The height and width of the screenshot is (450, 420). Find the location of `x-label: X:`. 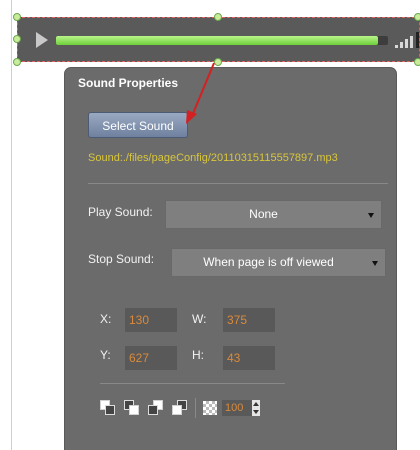

x-label: X: is located at coordinates (106, 319).